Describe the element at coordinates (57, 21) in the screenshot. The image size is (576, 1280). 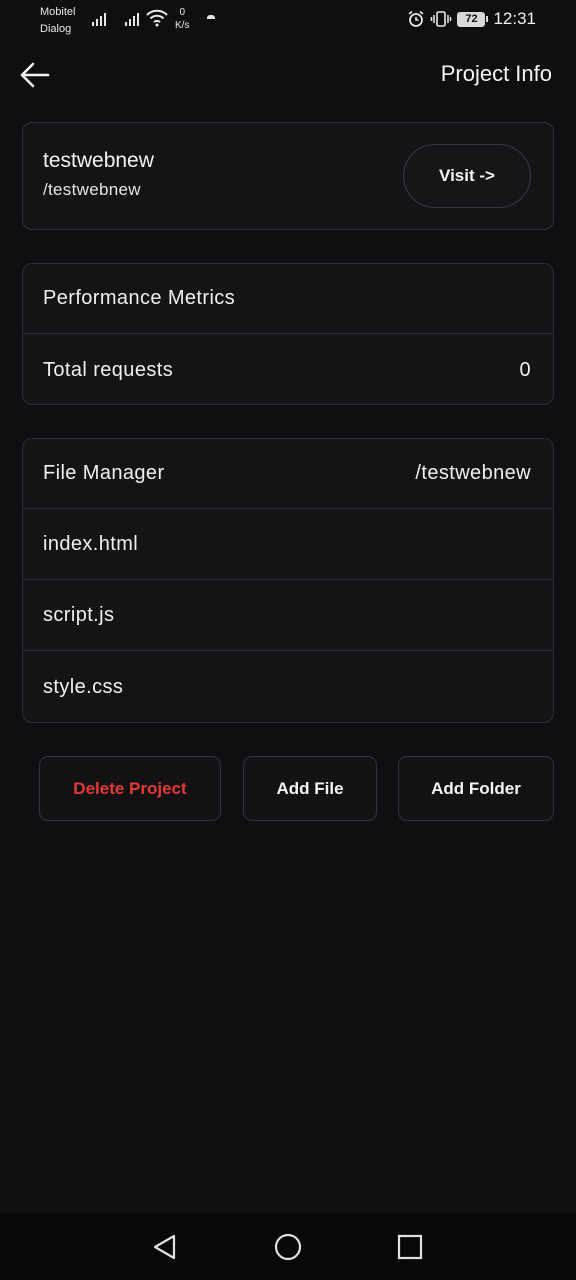
I see `carrier-labels: Mobitel Dialog` at that location.